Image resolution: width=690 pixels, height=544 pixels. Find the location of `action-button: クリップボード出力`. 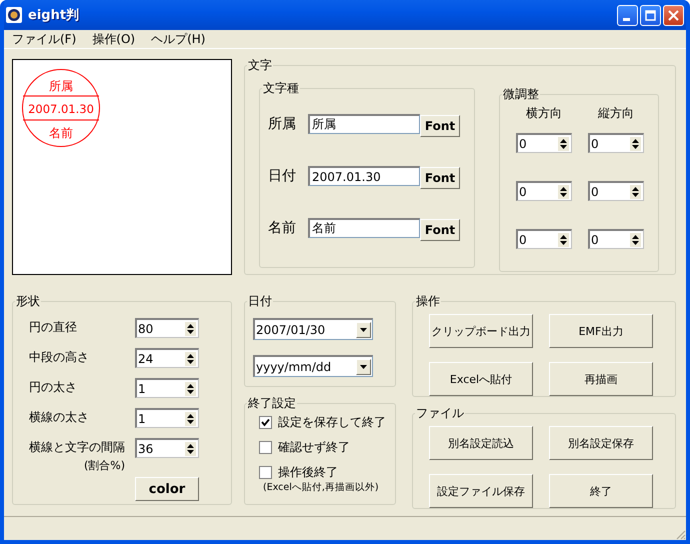

action-button: クリップボード出力 is located at coordinates (481, 331).